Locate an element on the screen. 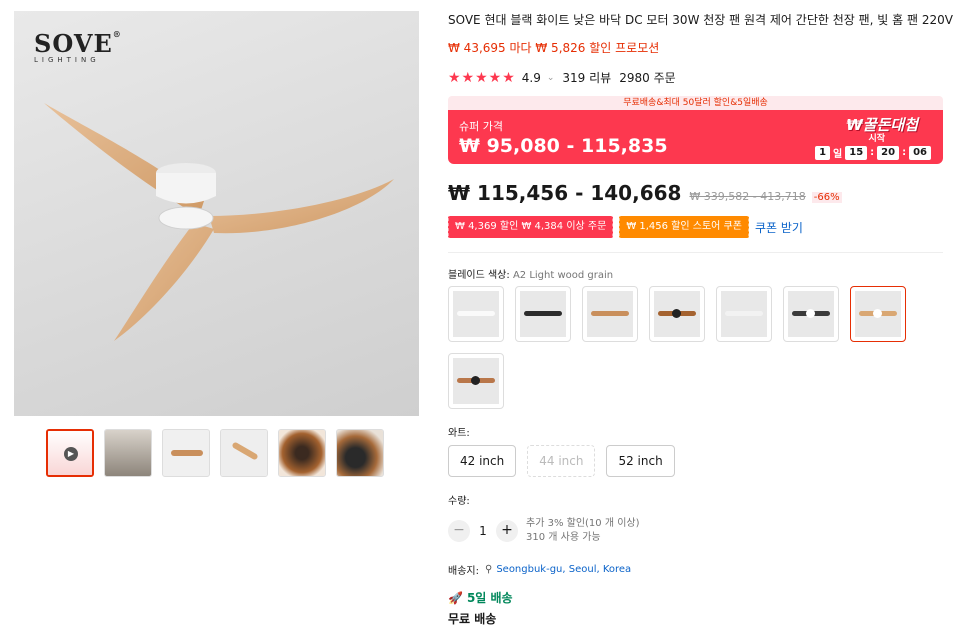  shipping-label: 배송지: is located at coordinates (463, 571).